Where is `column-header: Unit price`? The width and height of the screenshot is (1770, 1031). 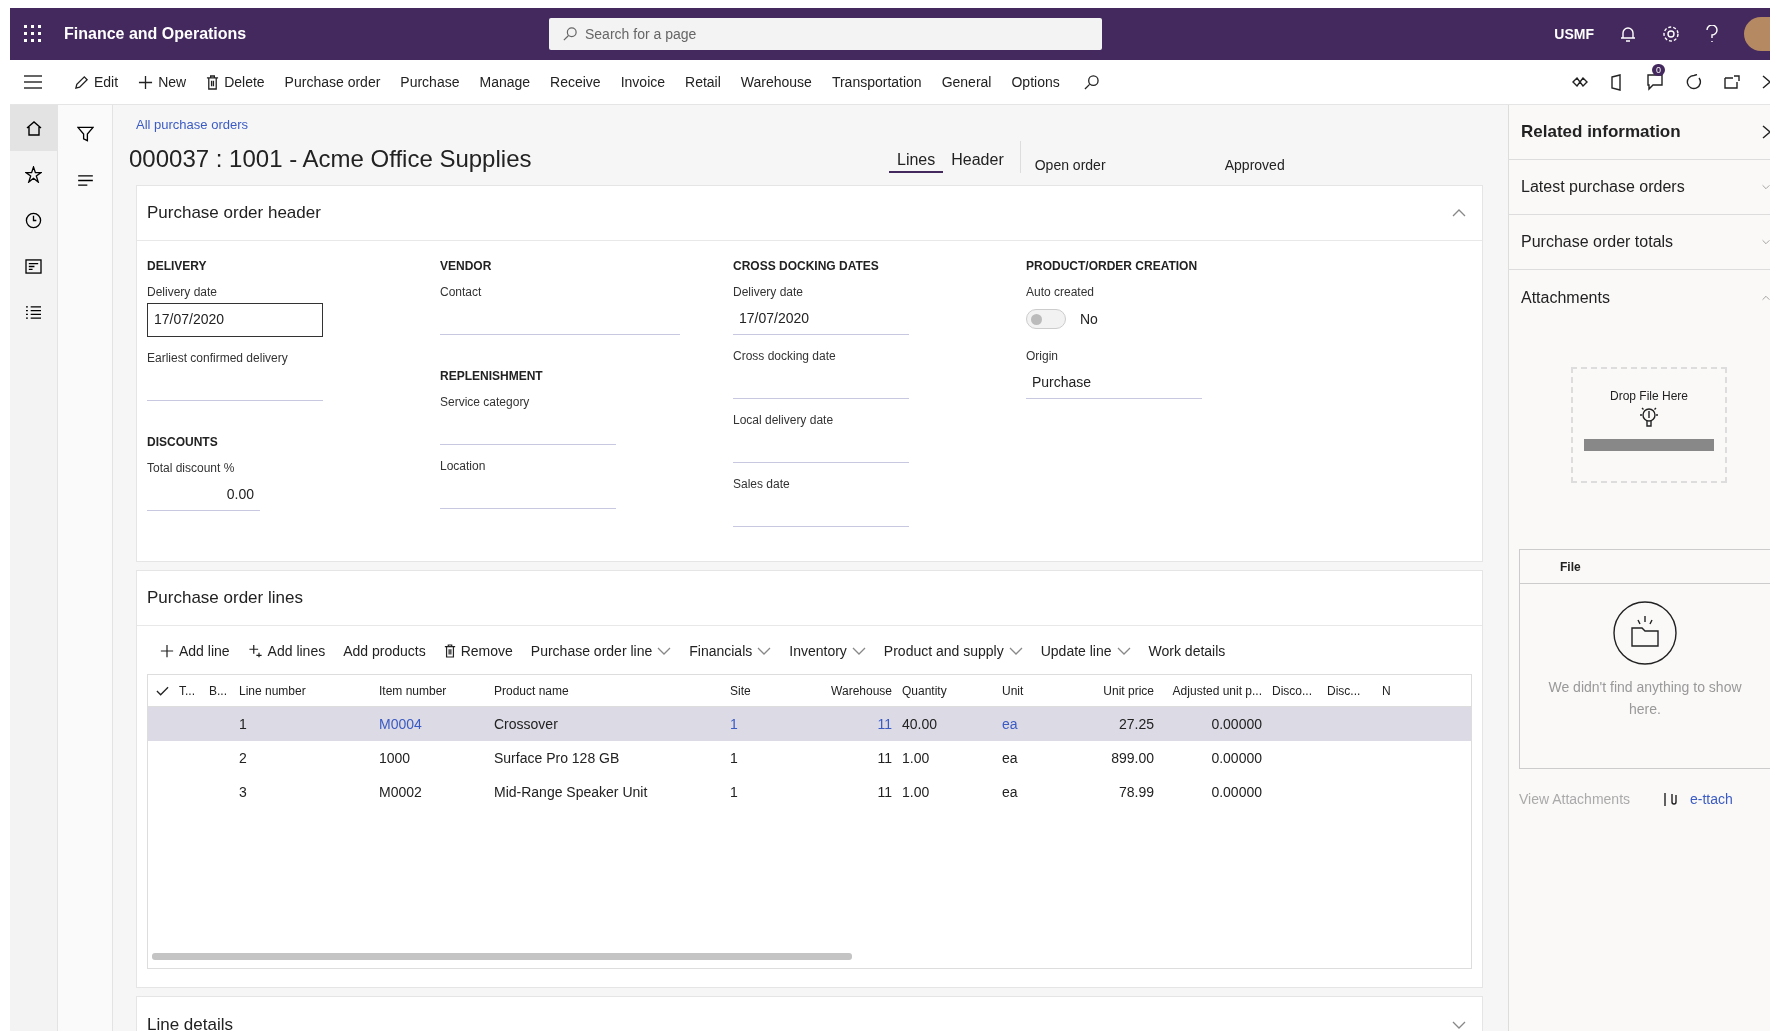 column-header: Unit price is located at coordinates (1108, 690).